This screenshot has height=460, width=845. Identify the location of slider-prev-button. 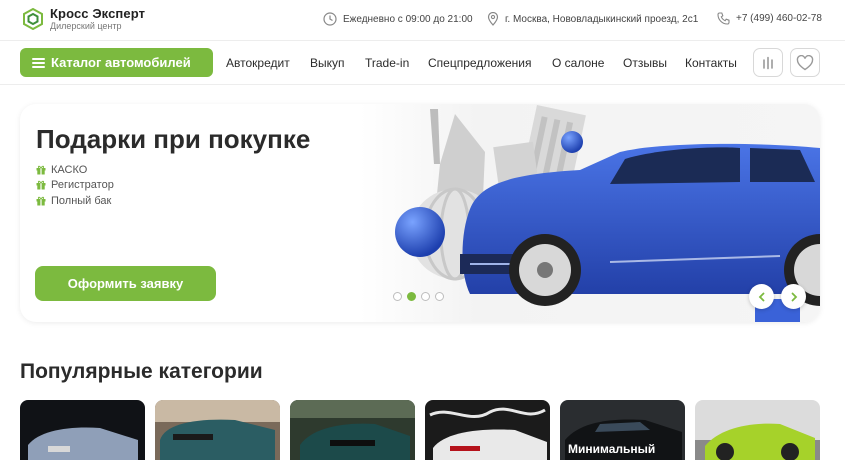
(761, 296).